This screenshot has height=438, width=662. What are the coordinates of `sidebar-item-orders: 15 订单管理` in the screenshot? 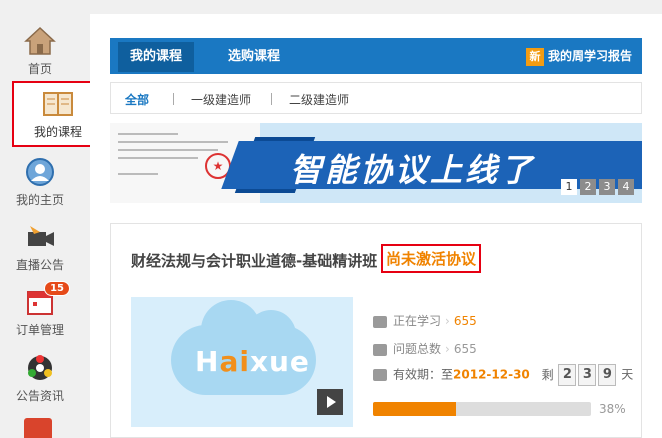 It's located at (40, 309).